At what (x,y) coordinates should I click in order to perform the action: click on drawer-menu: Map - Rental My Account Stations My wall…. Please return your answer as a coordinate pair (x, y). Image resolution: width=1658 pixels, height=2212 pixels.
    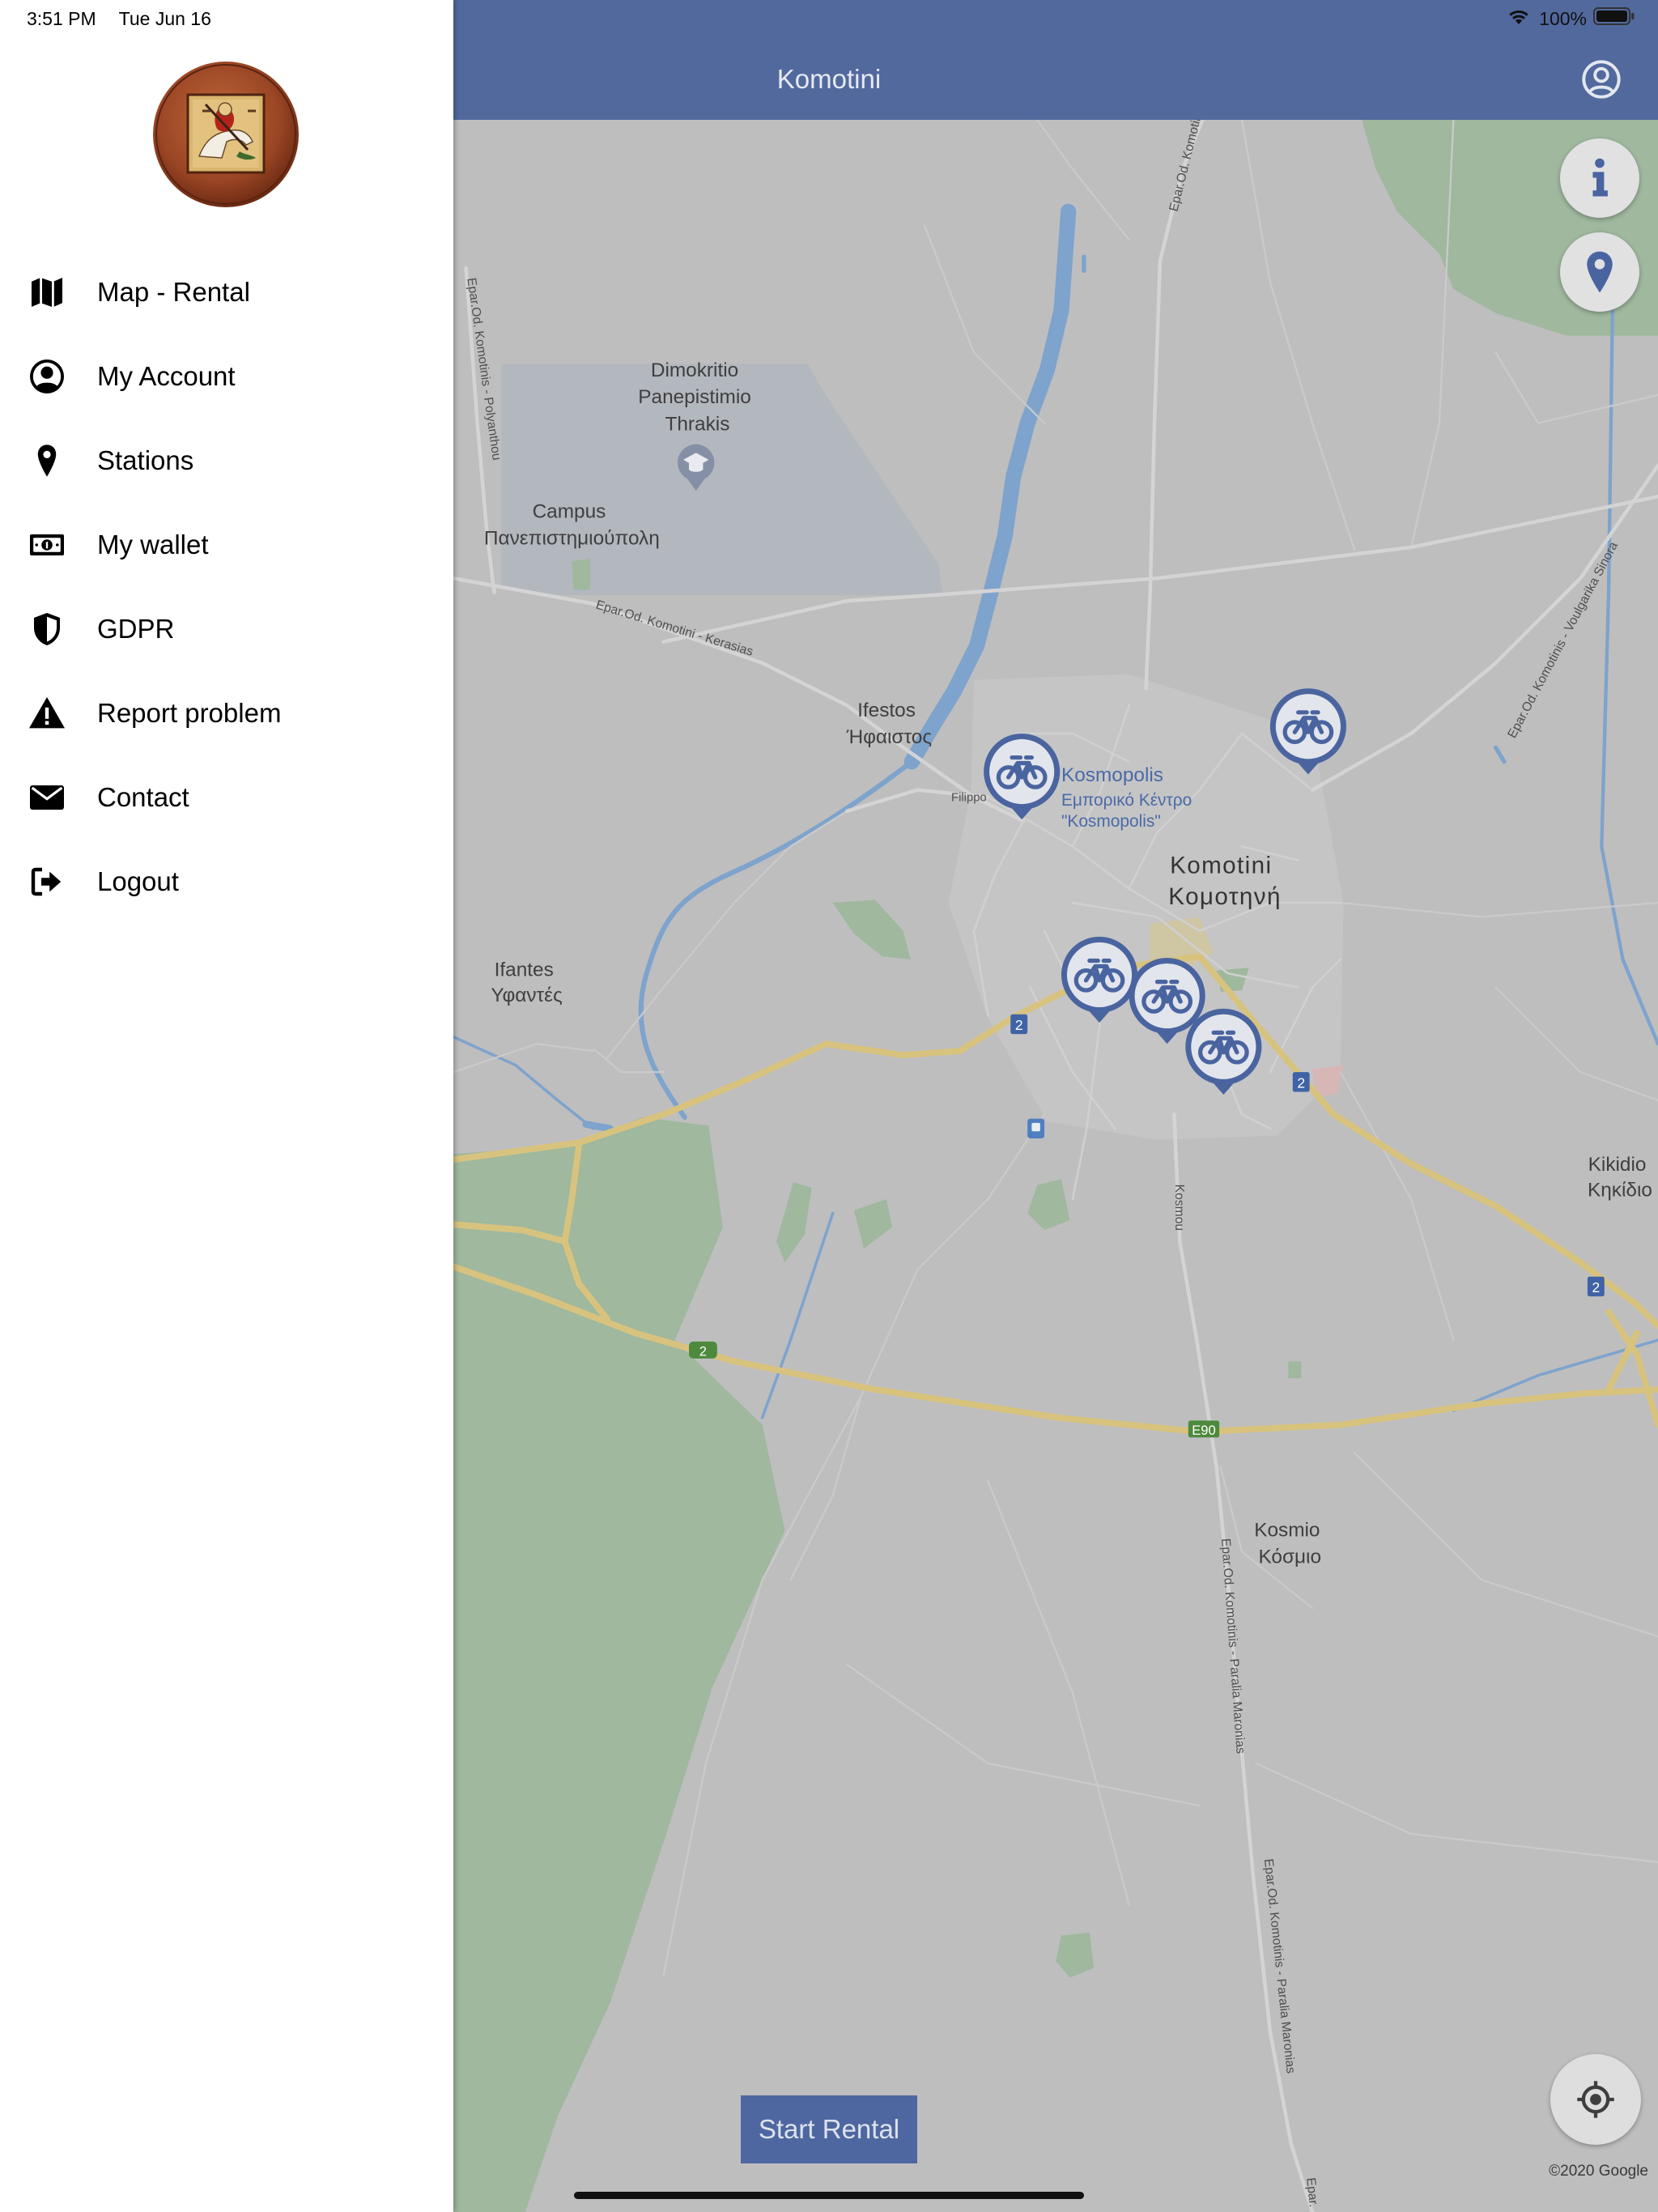
    Looking at the image, I should click on (226, 587).